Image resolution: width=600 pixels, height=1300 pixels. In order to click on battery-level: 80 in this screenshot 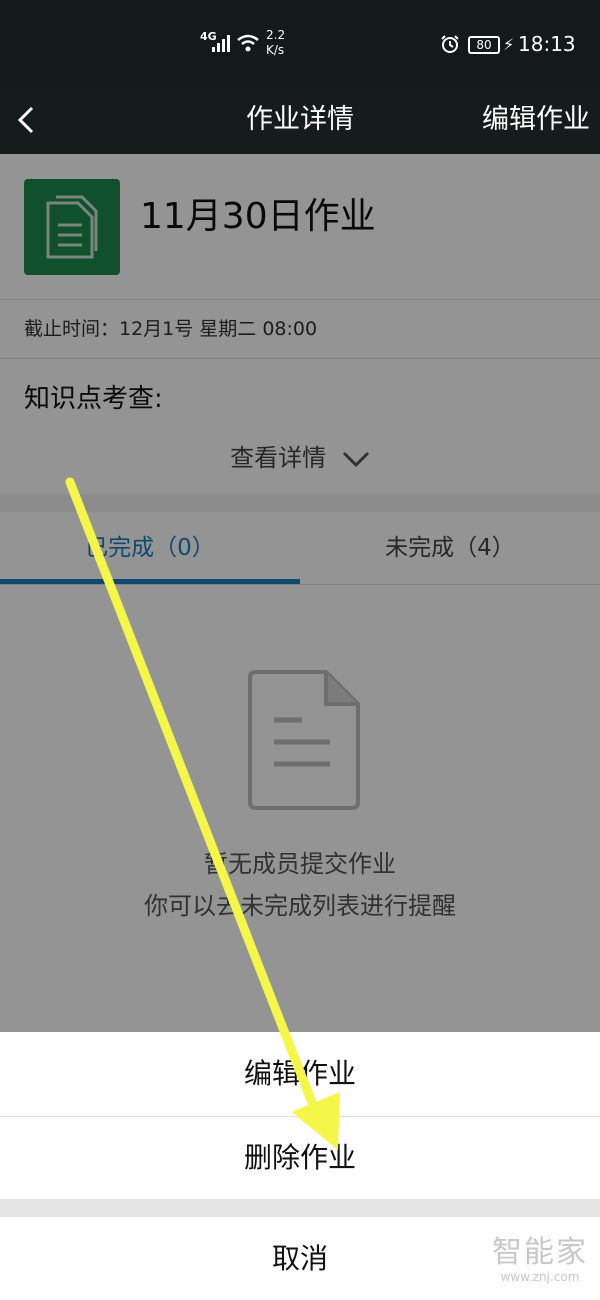, I will do `click(484, 45)`.